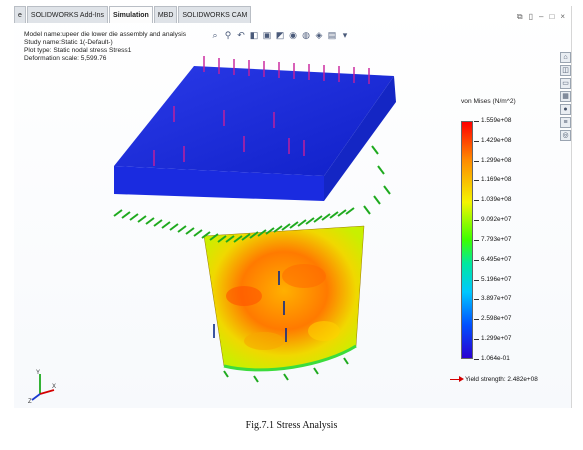  I want to click on triad-z-label: Z, so click(30, 401).